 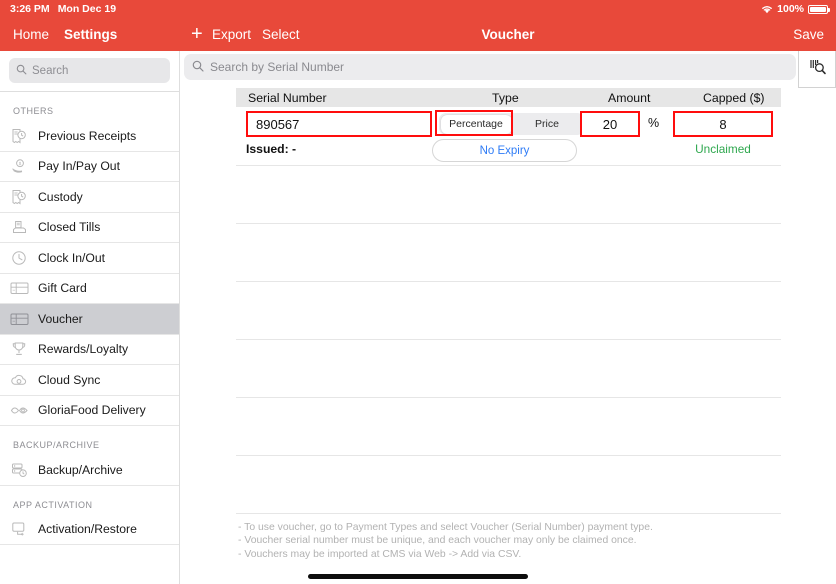 I want to click on serial-number-input: 890567, so click(x=339, y=124).